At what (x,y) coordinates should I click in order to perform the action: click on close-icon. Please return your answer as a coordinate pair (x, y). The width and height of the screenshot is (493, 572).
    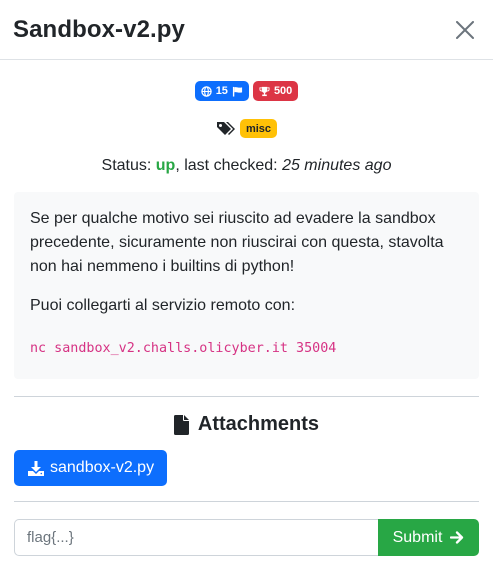
    Looking at the image, I should click on (465, 29).